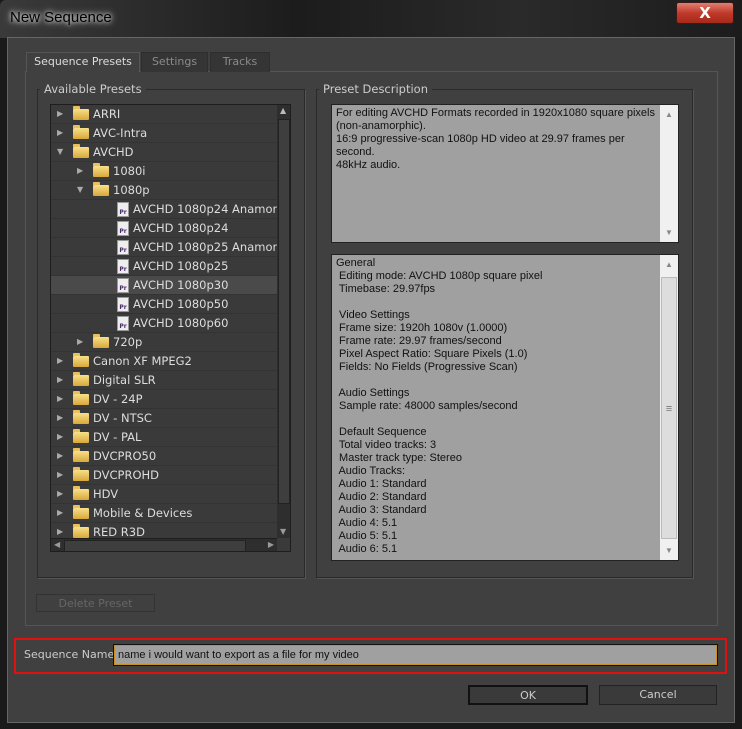  Describe the element at coordinates (164, 171) in the screenshot. I see `tree-row: ▶ 1080i` at that location.